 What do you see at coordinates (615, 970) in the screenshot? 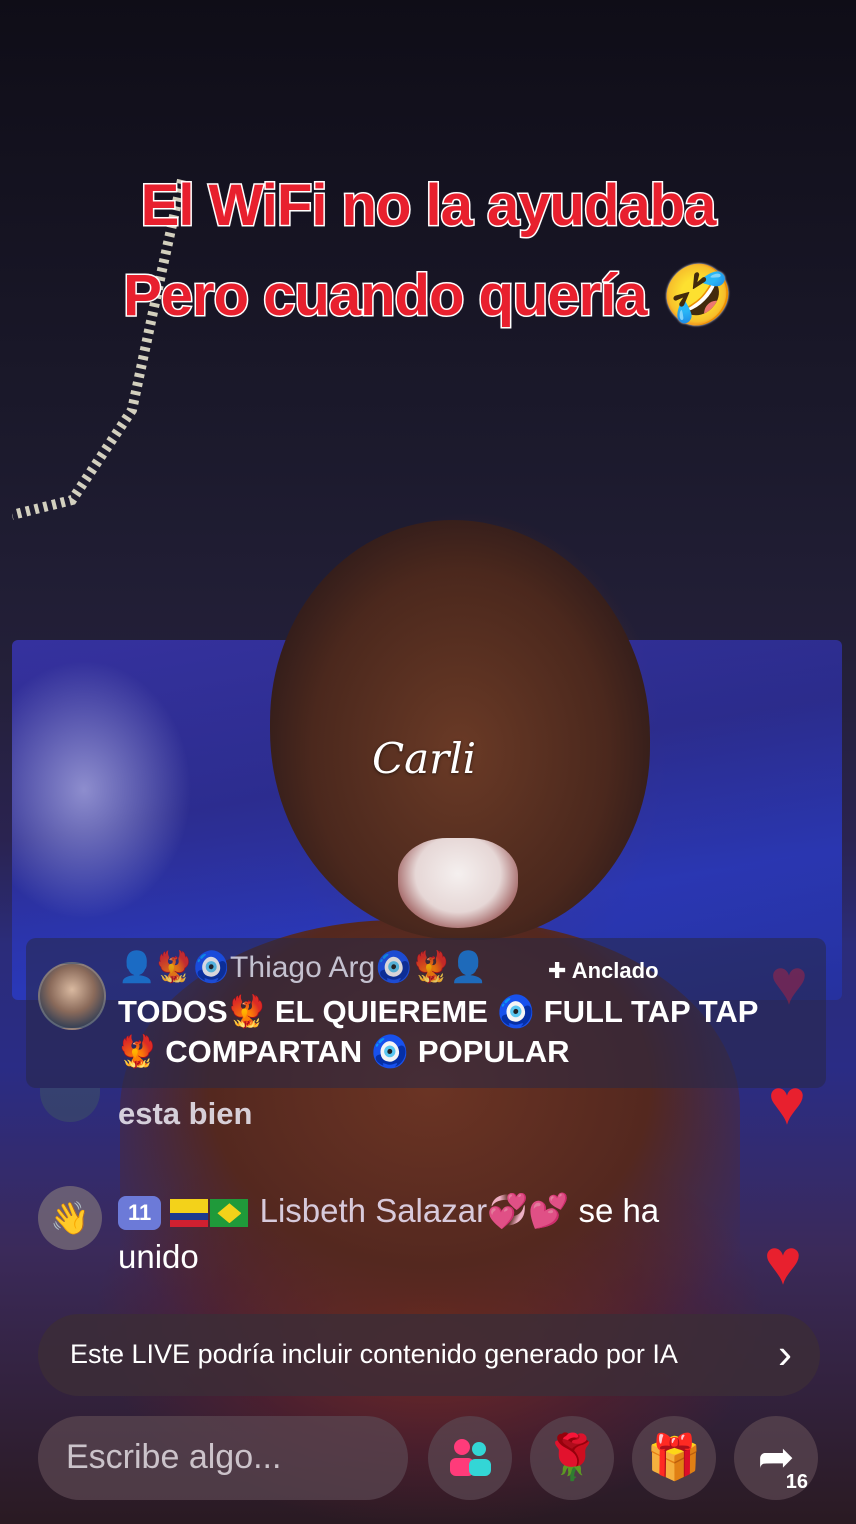
I see `pinned-label-text: Anclado` at bounding box center [615, 970].